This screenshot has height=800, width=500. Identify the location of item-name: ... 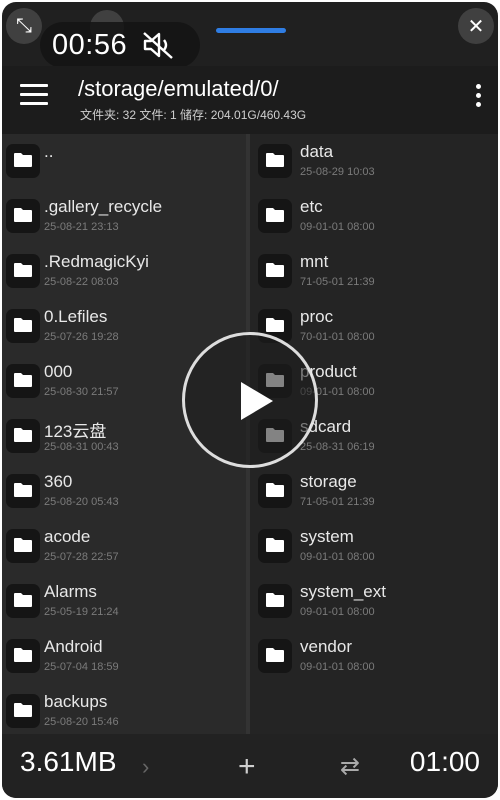
(49, 151).